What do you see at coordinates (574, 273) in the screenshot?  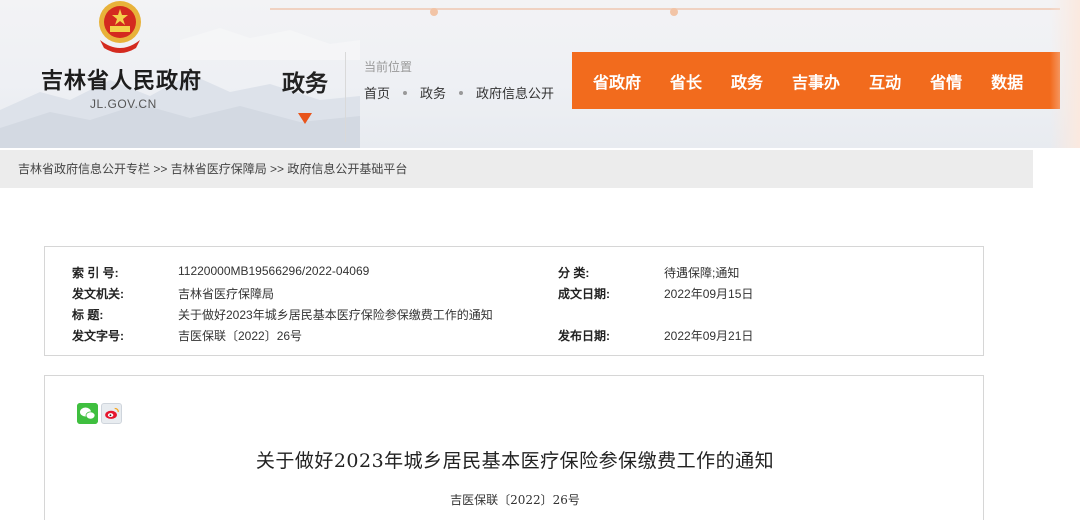 I see `category-label: 分 类:` at bounding box center [574, 273].